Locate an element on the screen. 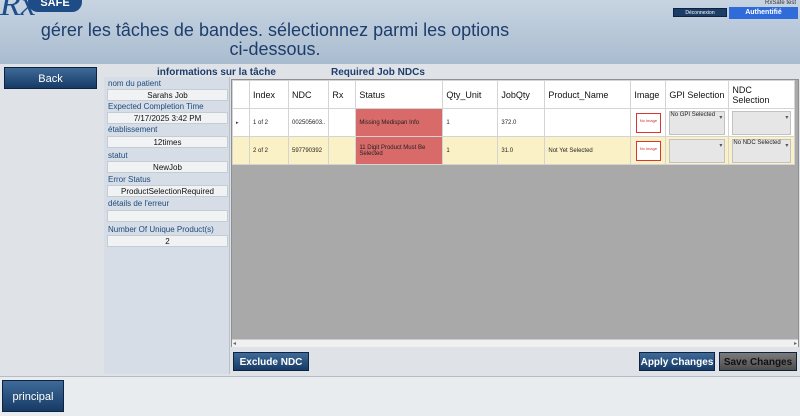  unique-products-field: 2 is located at coordinates (167, 241).